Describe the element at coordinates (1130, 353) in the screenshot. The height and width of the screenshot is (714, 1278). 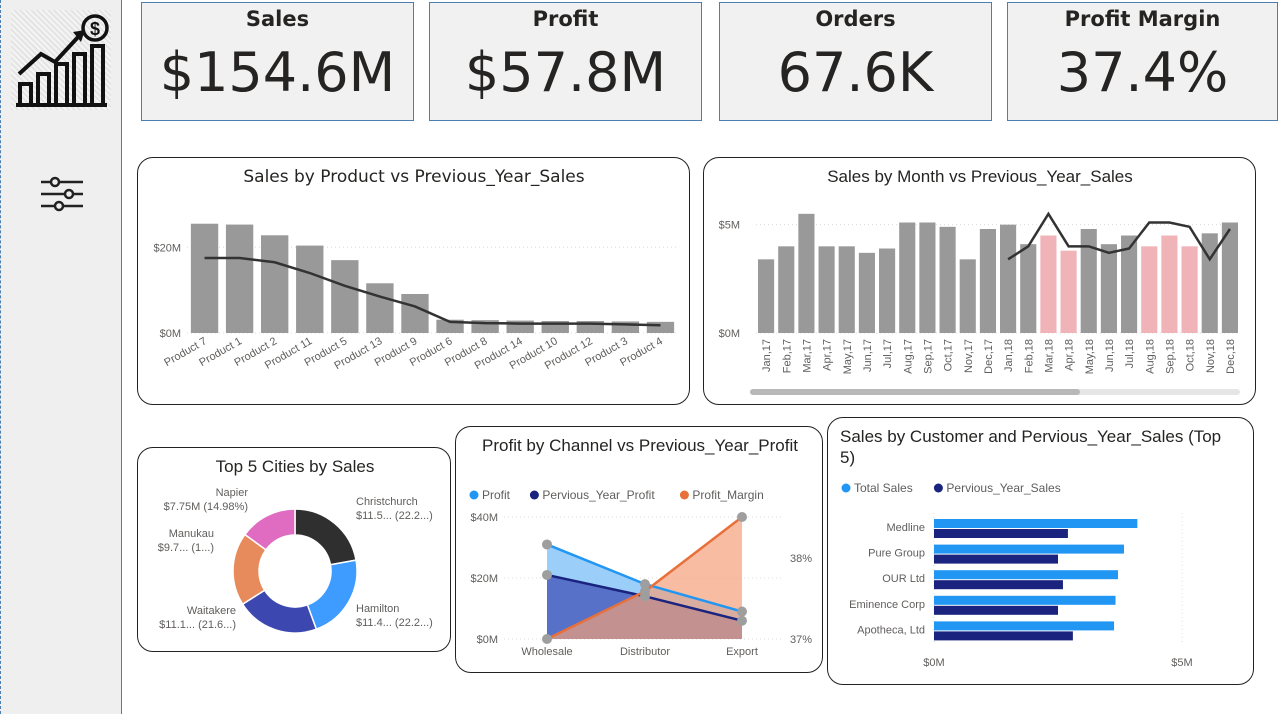
I see `x-tick-label: Jul,18` at that location.